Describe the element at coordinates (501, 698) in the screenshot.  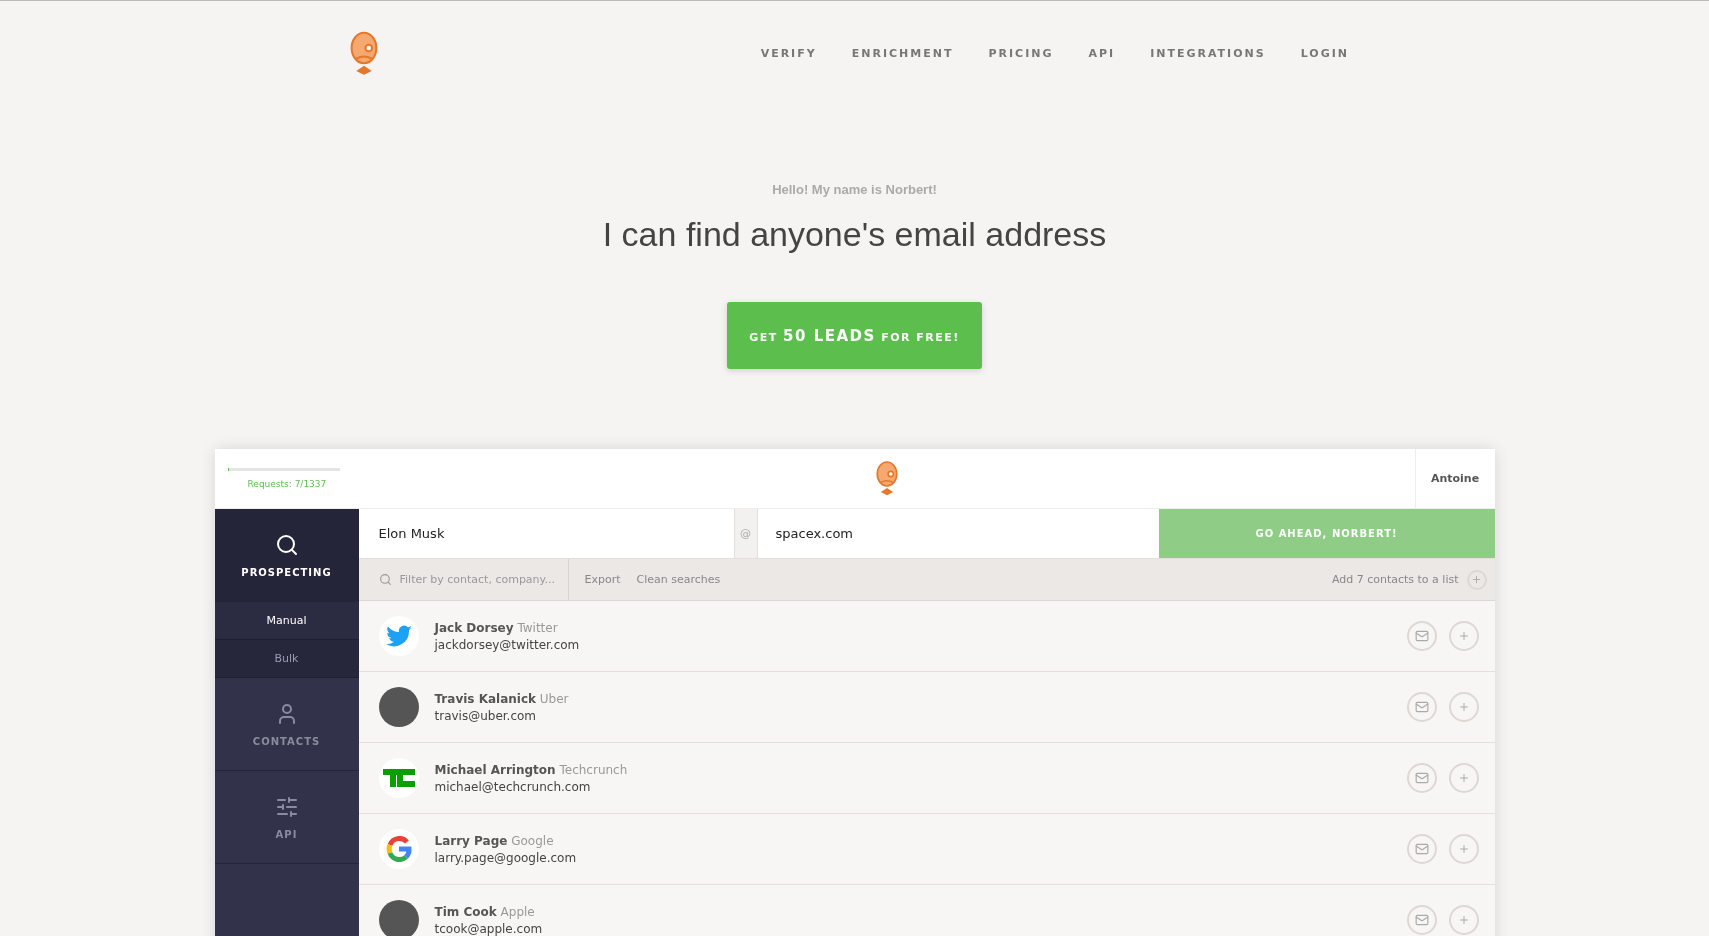
I see `contact-name: Travis Kalanick Uber` at that location.